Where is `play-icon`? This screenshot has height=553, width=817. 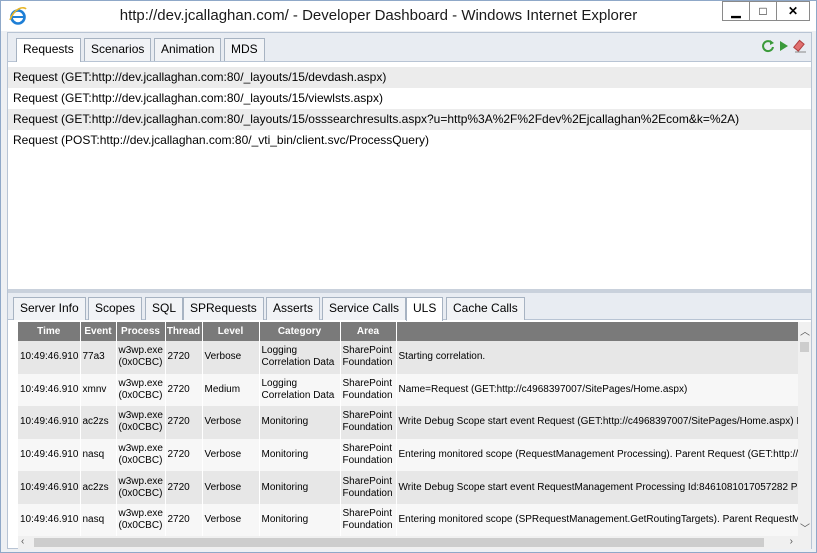 play-icon is located at coordinates (784, 46).